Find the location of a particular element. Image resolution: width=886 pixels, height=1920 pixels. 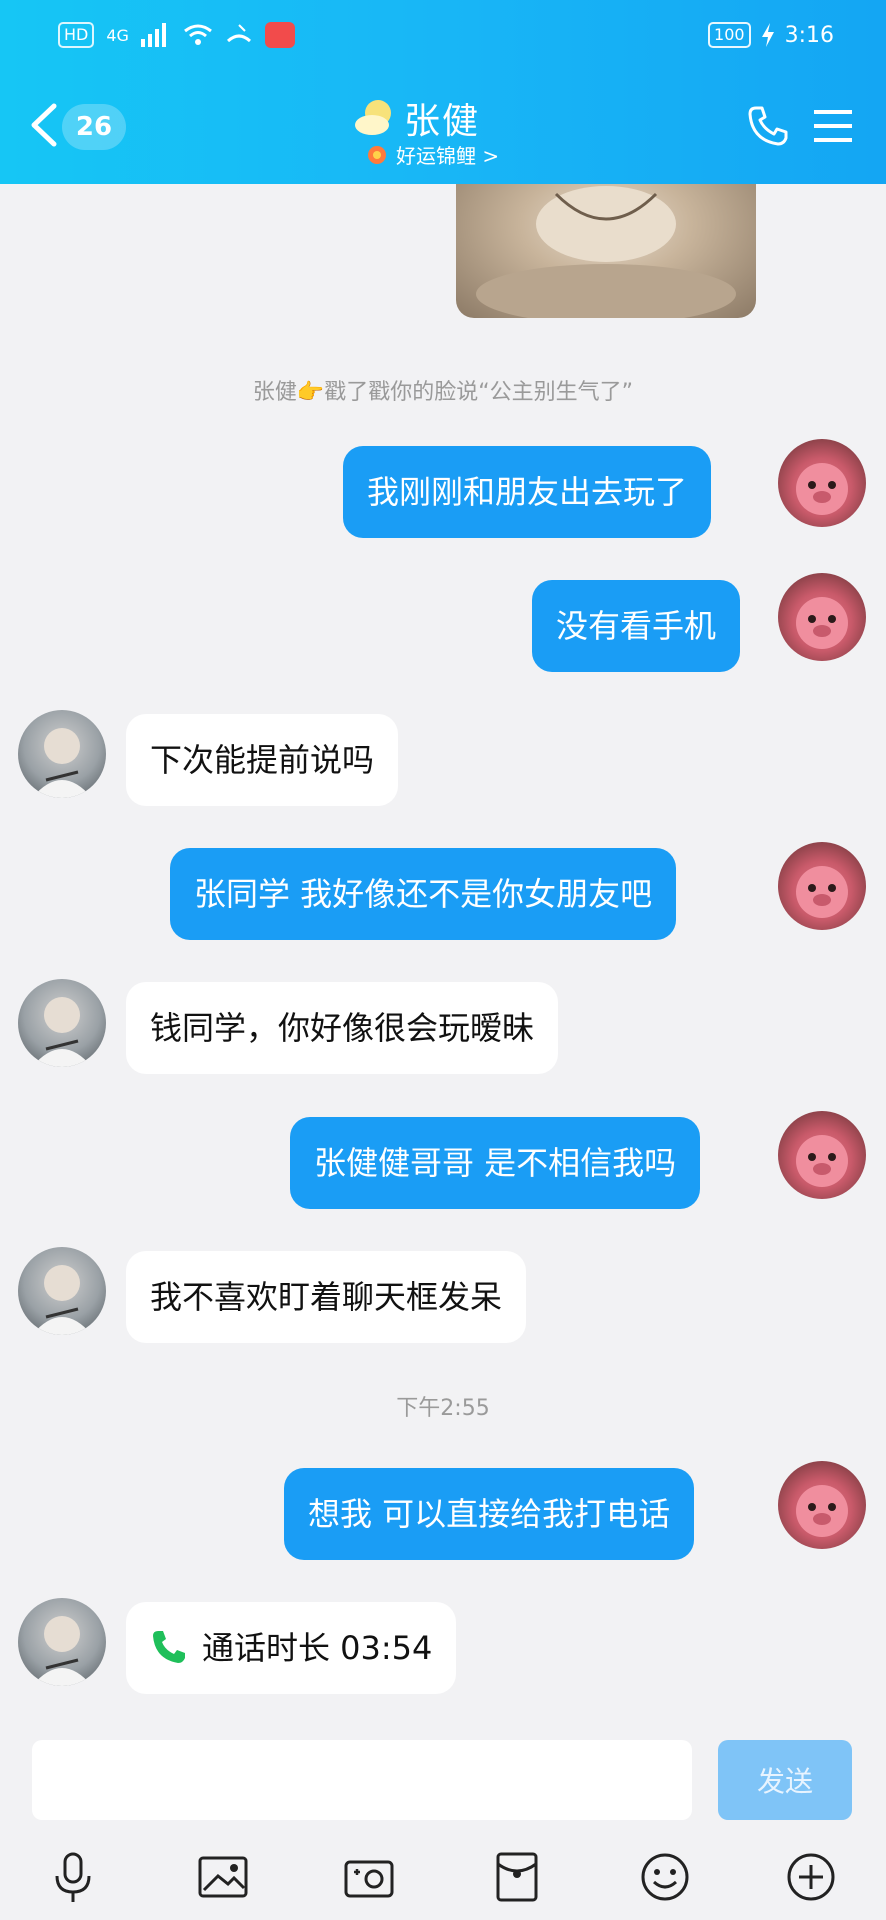

contact-title: 张健 is located at coordinates (416, 118).